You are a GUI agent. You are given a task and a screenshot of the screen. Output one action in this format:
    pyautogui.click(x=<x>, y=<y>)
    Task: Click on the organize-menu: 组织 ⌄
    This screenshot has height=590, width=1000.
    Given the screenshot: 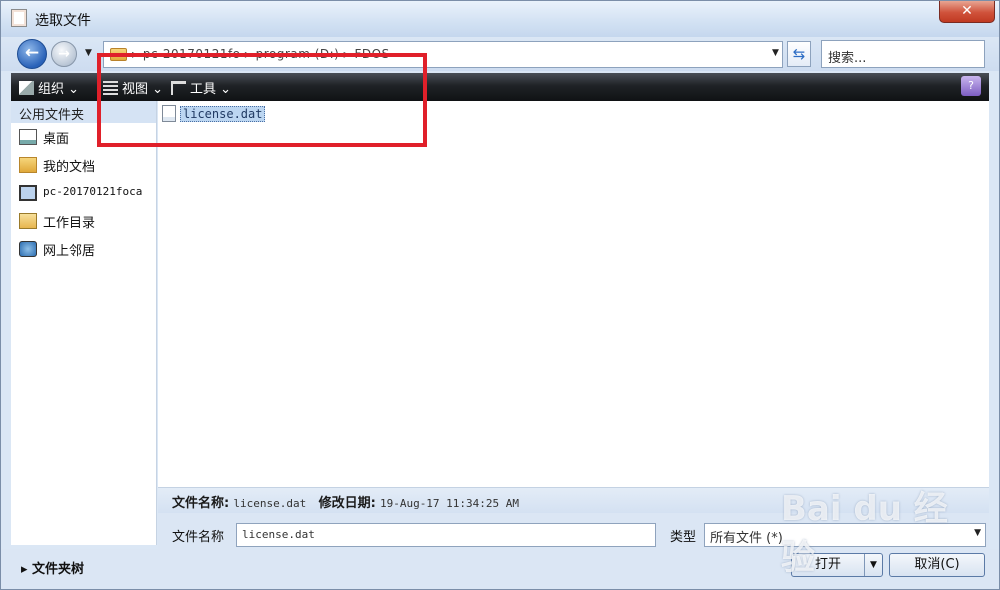 What is the action you would take?
    pyautogui.click(x=49, y=87)
    